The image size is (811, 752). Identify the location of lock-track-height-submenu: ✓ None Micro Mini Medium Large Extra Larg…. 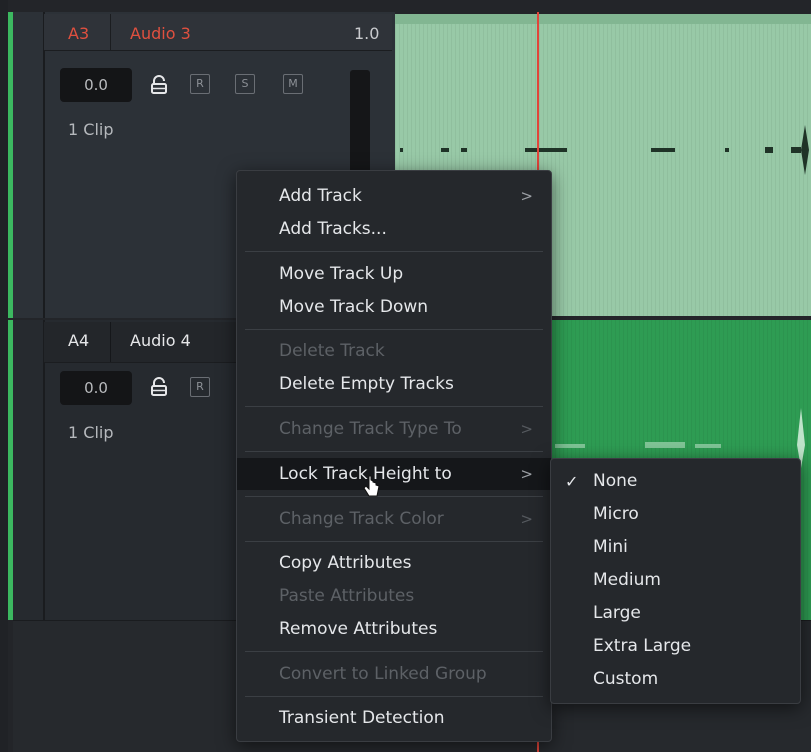
(675, 581).